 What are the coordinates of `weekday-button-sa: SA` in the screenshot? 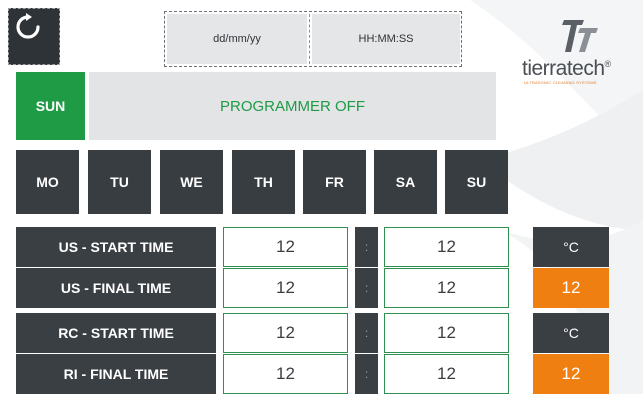 It's located at (405, 182).